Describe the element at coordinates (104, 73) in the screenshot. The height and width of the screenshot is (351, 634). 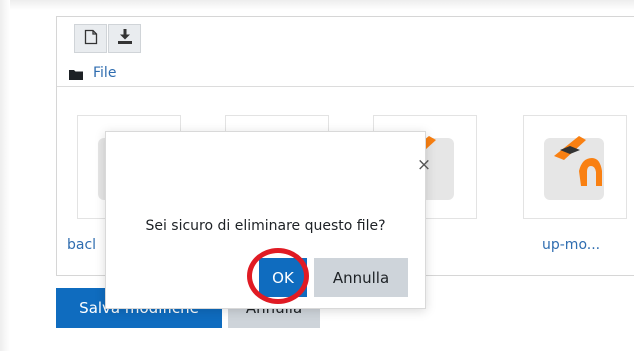
I see `breadcrumb-folder-link: File` at that location.